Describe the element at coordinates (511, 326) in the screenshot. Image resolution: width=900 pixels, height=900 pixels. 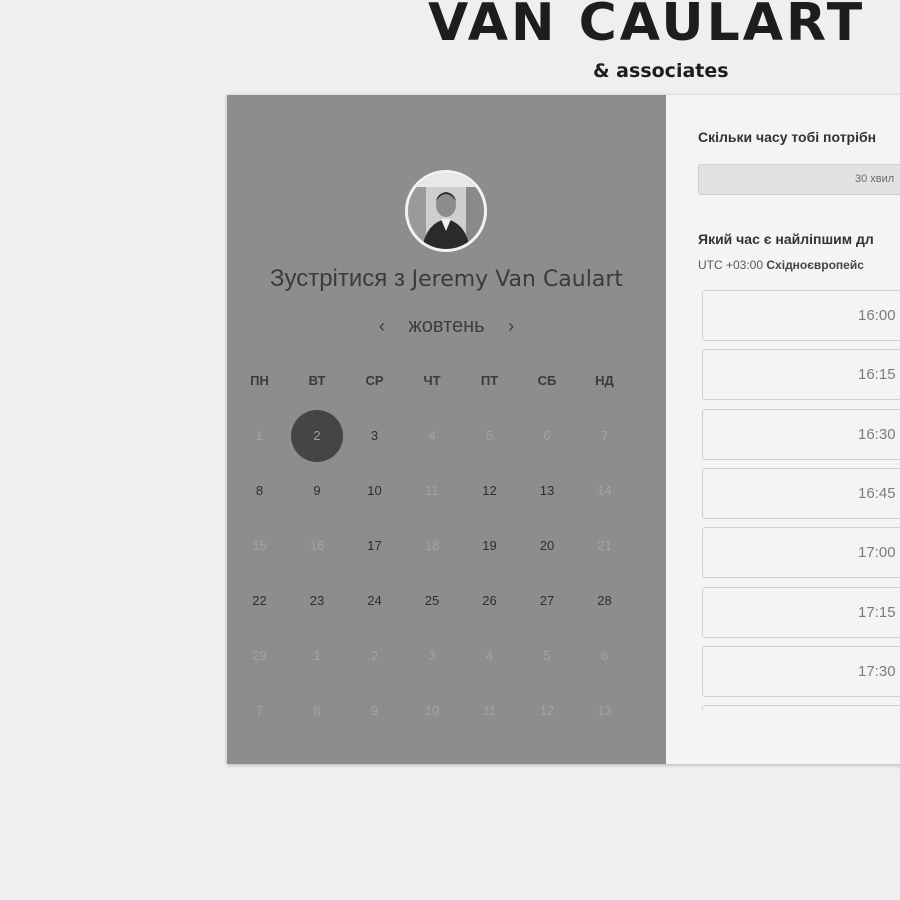
I see `next-month-icon: ›` at that location.